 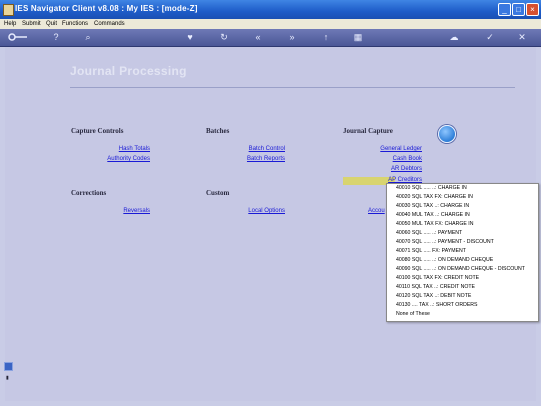 I want to click on search-icon: ⌕, so click(x=88, y=37).